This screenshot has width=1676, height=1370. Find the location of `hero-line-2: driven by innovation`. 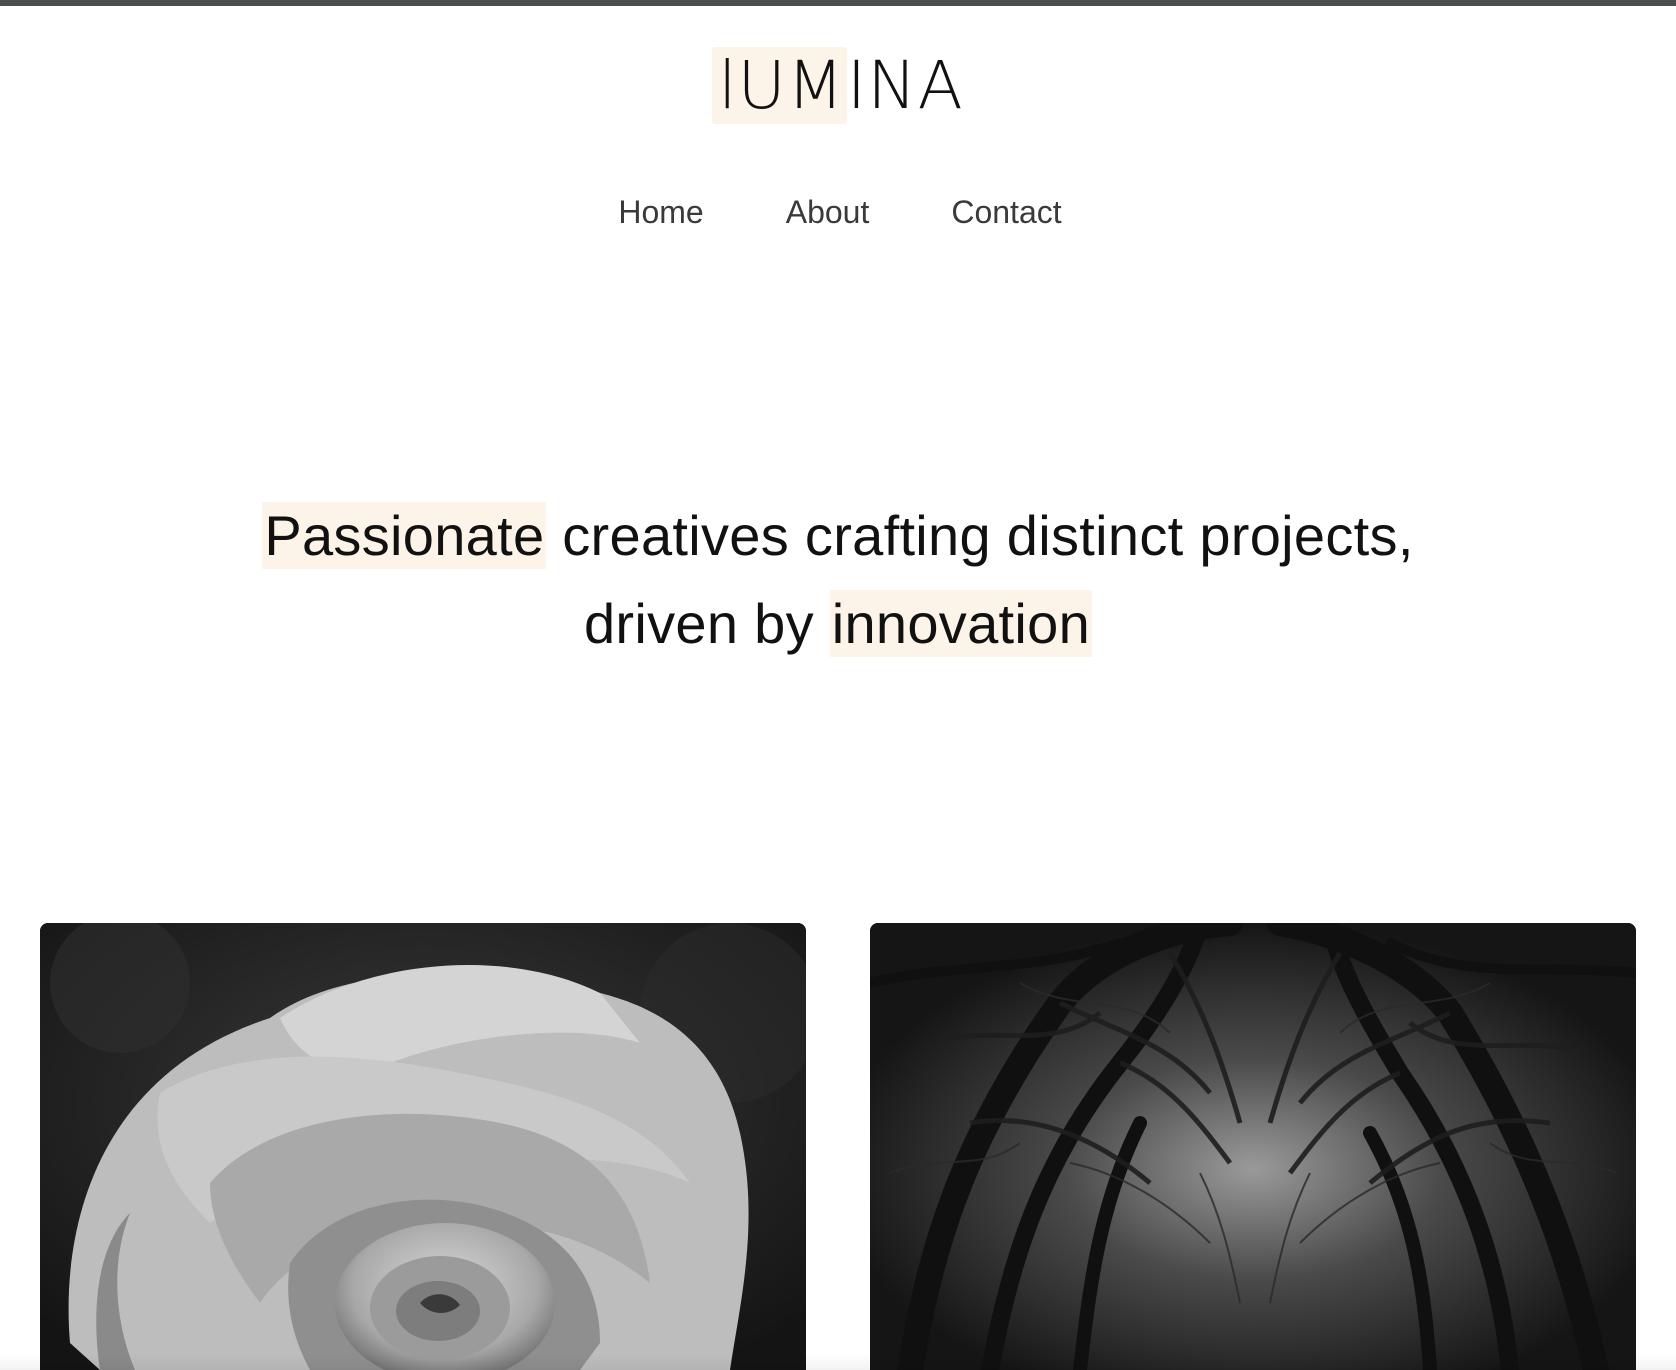

hero-line-2: driven by innovation is located at coordinates (838, 624).